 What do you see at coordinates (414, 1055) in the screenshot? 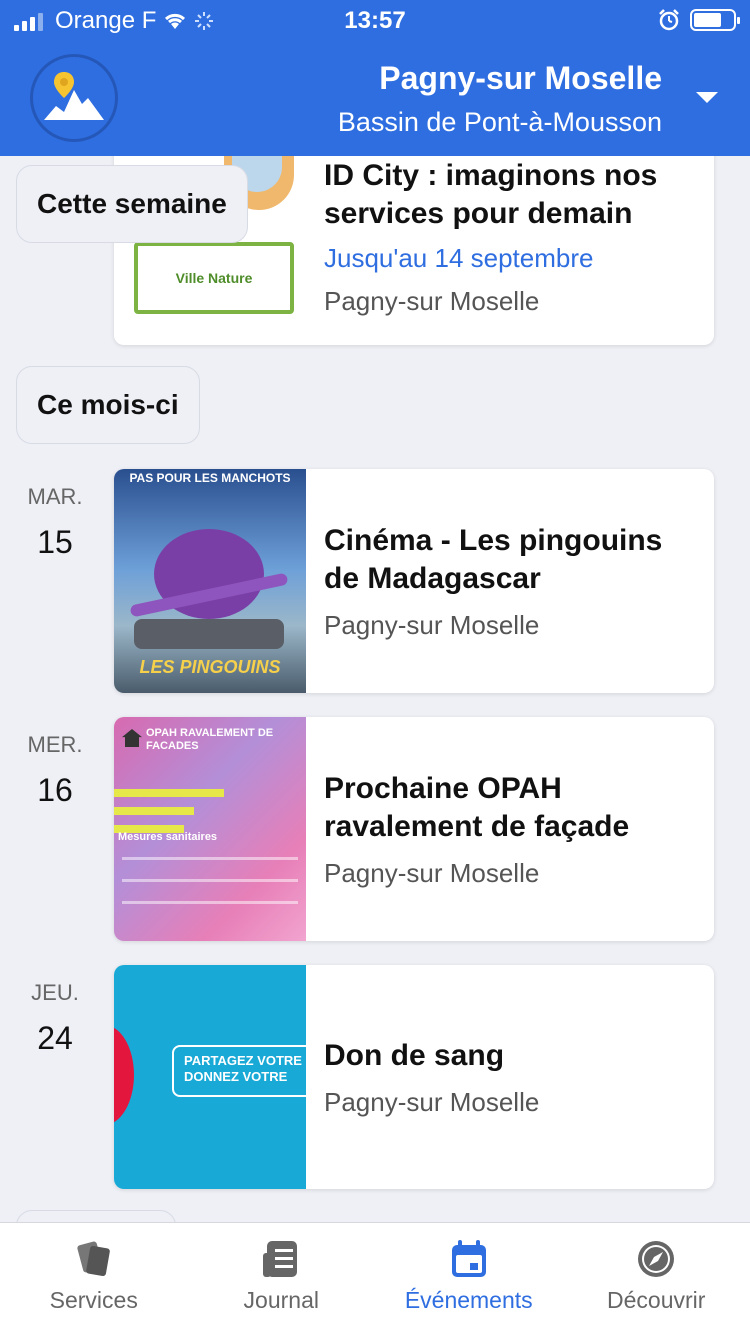
I see `event-title: Don de sang` at bounding box center [414, 1055].